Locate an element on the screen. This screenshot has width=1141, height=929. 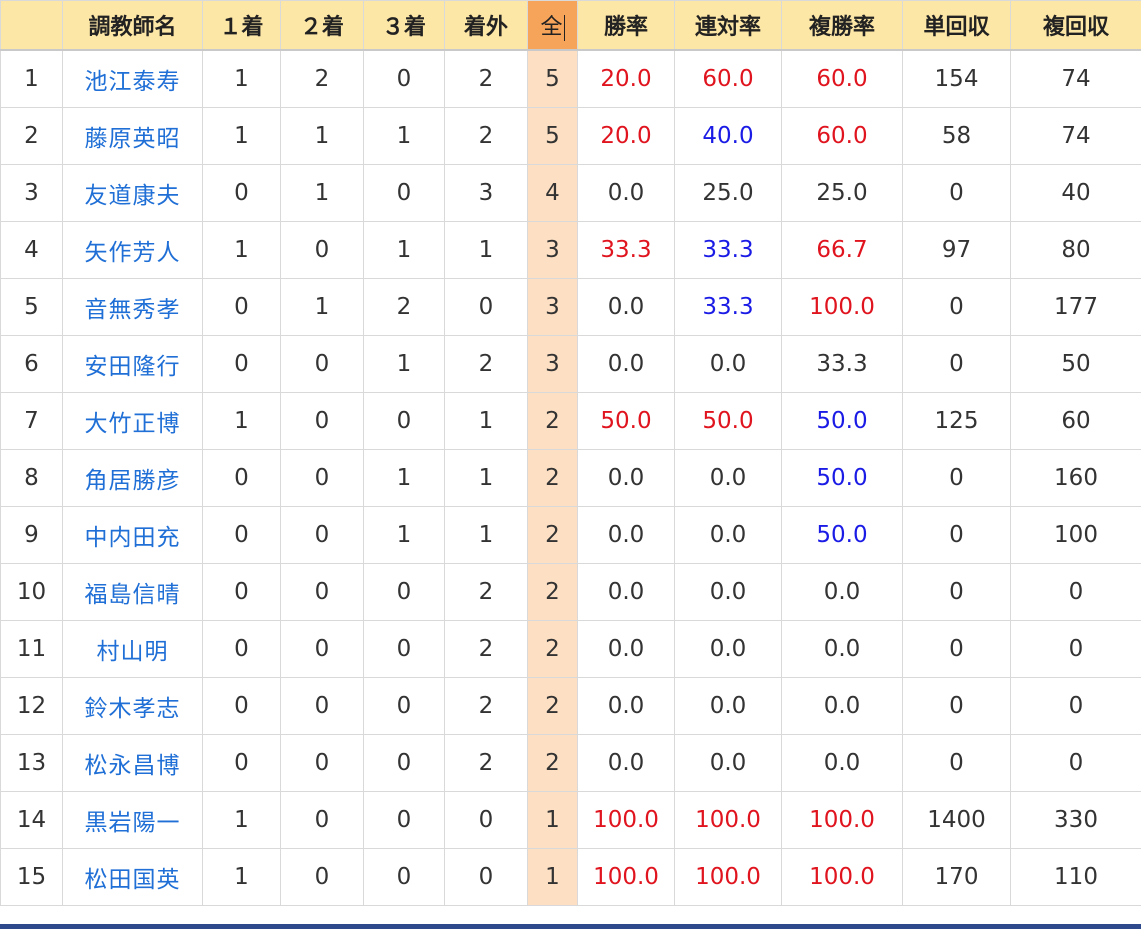
column-header-third: ３着 is located at coordinates (404, 25).